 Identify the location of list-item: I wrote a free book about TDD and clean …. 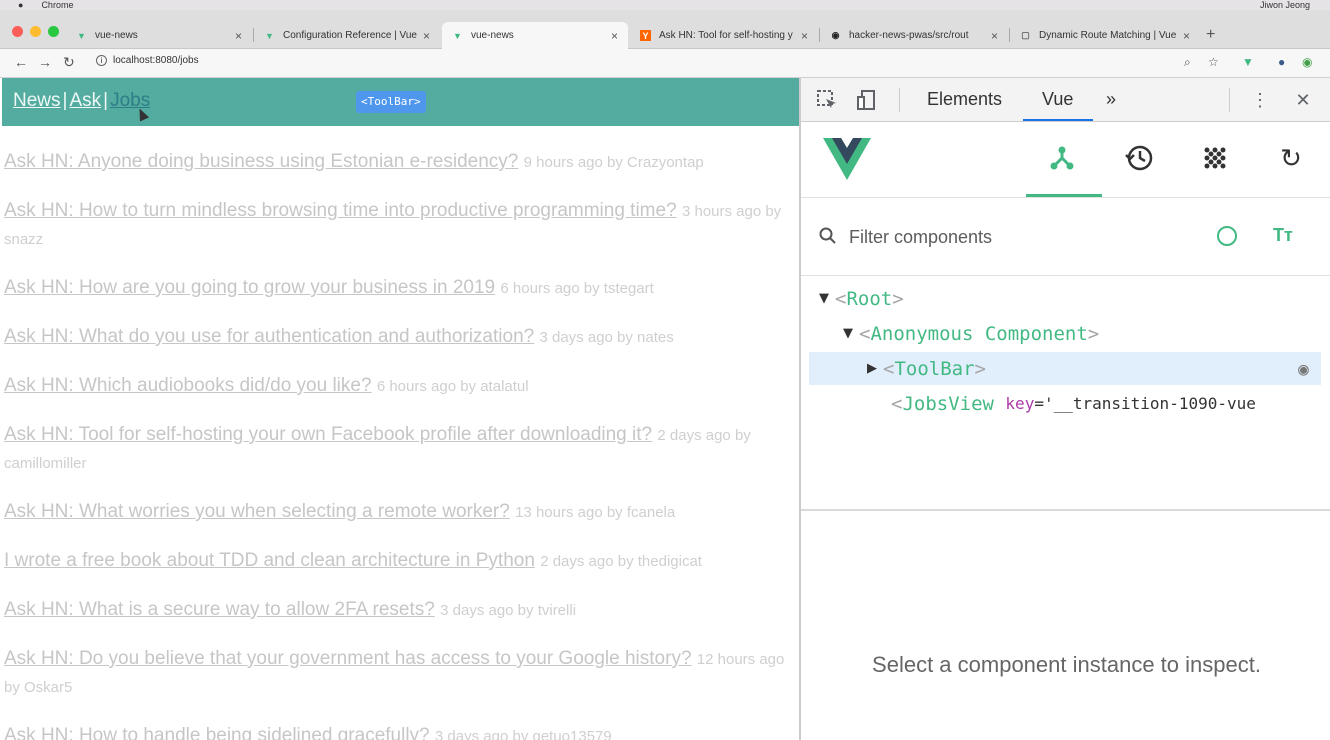
(399, 561).